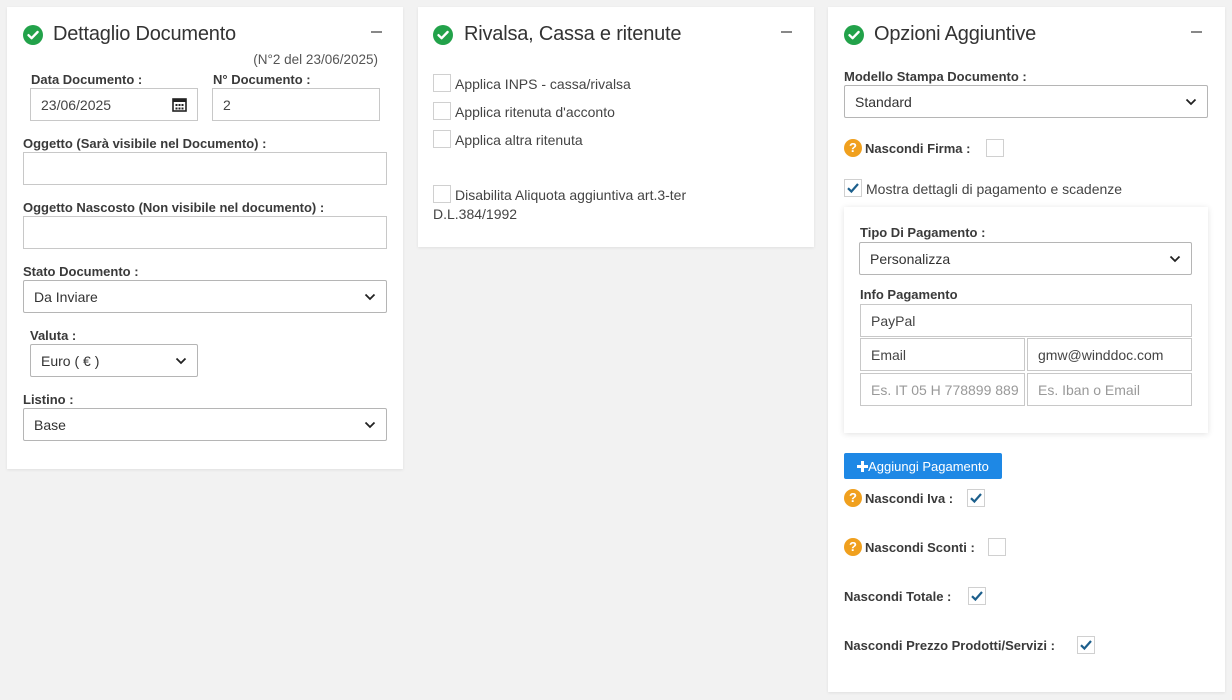 The image size is (1232, 700). What do you see at coordinates (296, 104) in the screenshot?
I see `numero-documento-input: 2` at bounding box center [296, 104].